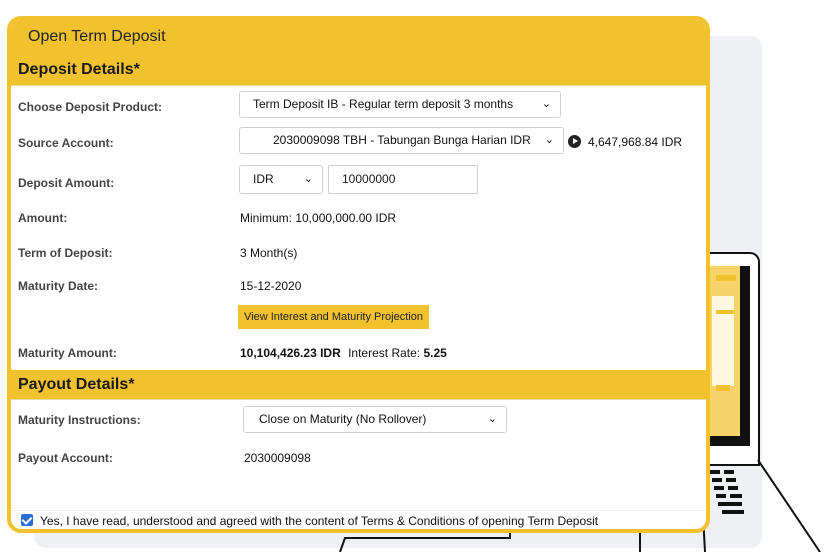 The height and width of the screenshot is (552, 828). What do you see at coordinates (263, 179) in the screenshot?
I see `currency-value: IDR` at bounding box center [263, 179].